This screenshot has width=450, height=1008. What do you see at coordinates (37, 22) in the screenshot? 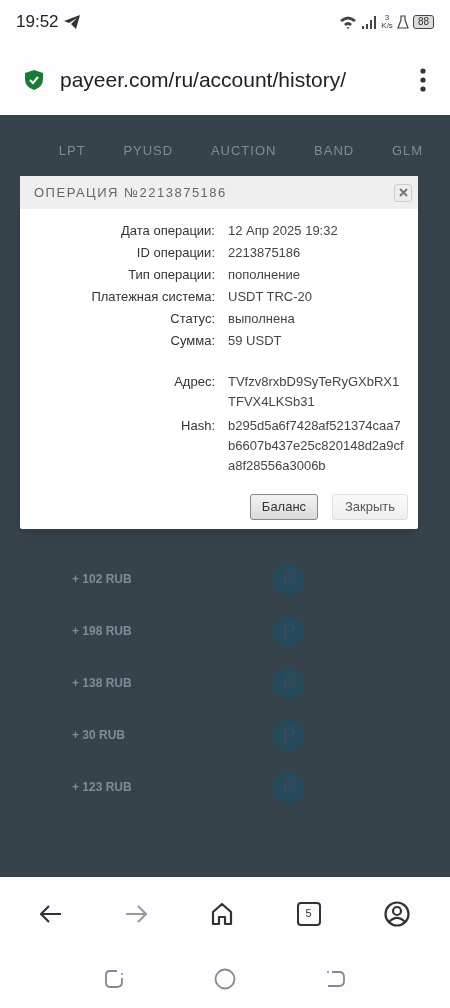
I see `status-time: 19:52` at bounding box center [37, 22].